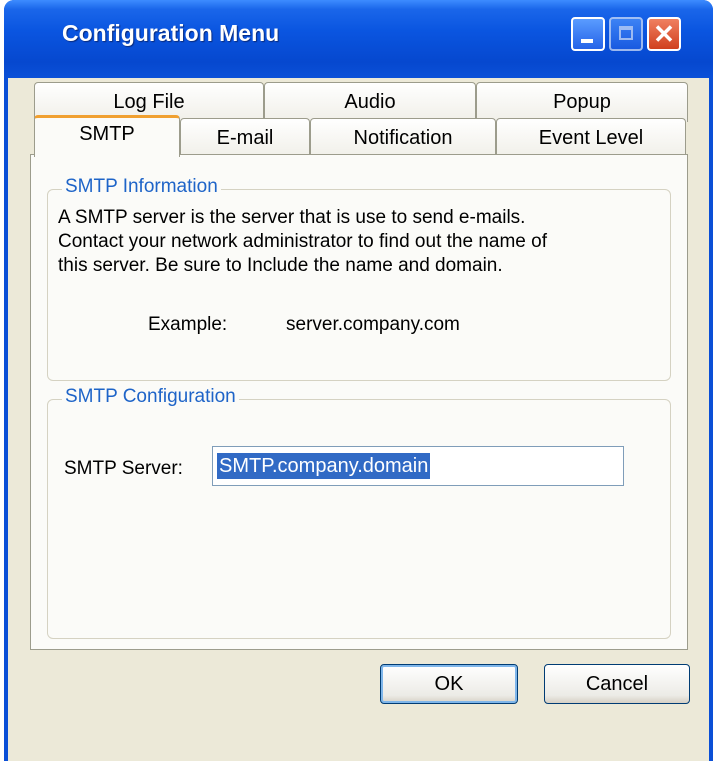  What do you see at coordinates (587, 41) in the screenshot?
I see `minimize-icon` at bounding box center [587, 41].